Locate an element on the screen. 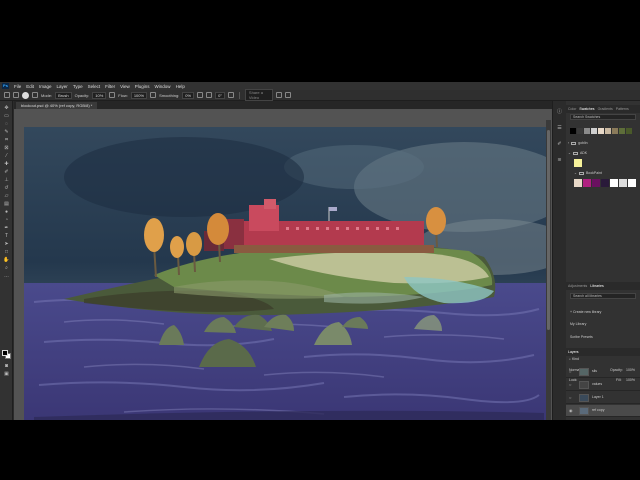  screen-mode-icon: ▣ is located at coordinates (6, 374).